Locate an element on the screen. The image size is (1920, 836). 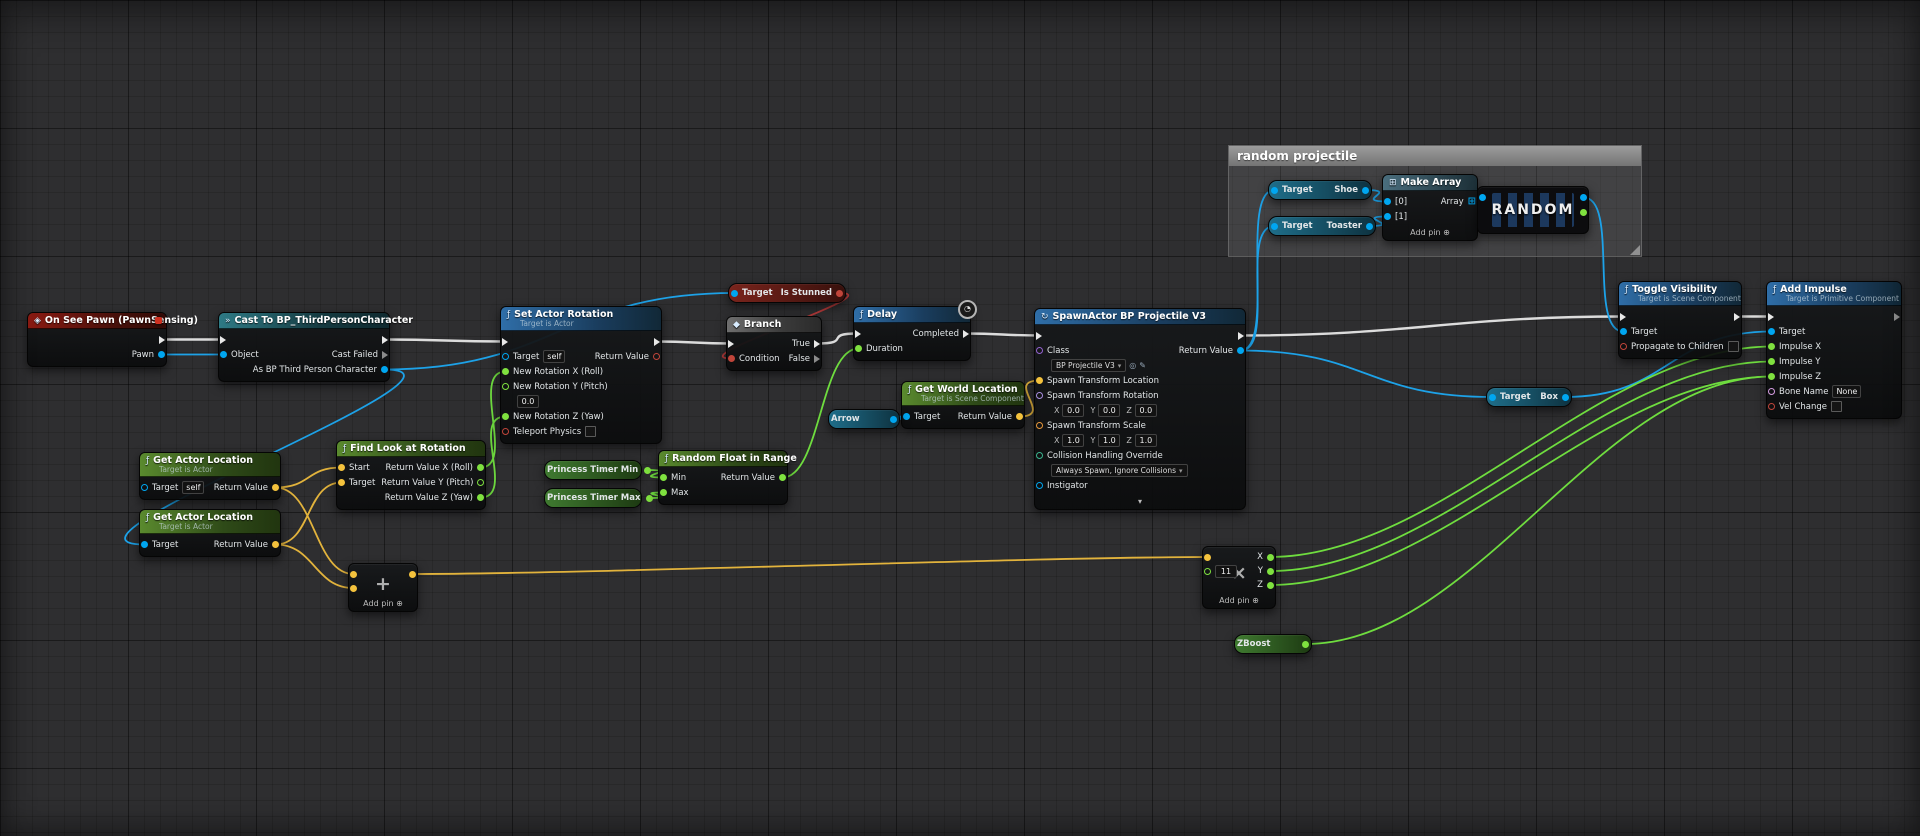
value-box: None is located at coordinates (1847, 391).